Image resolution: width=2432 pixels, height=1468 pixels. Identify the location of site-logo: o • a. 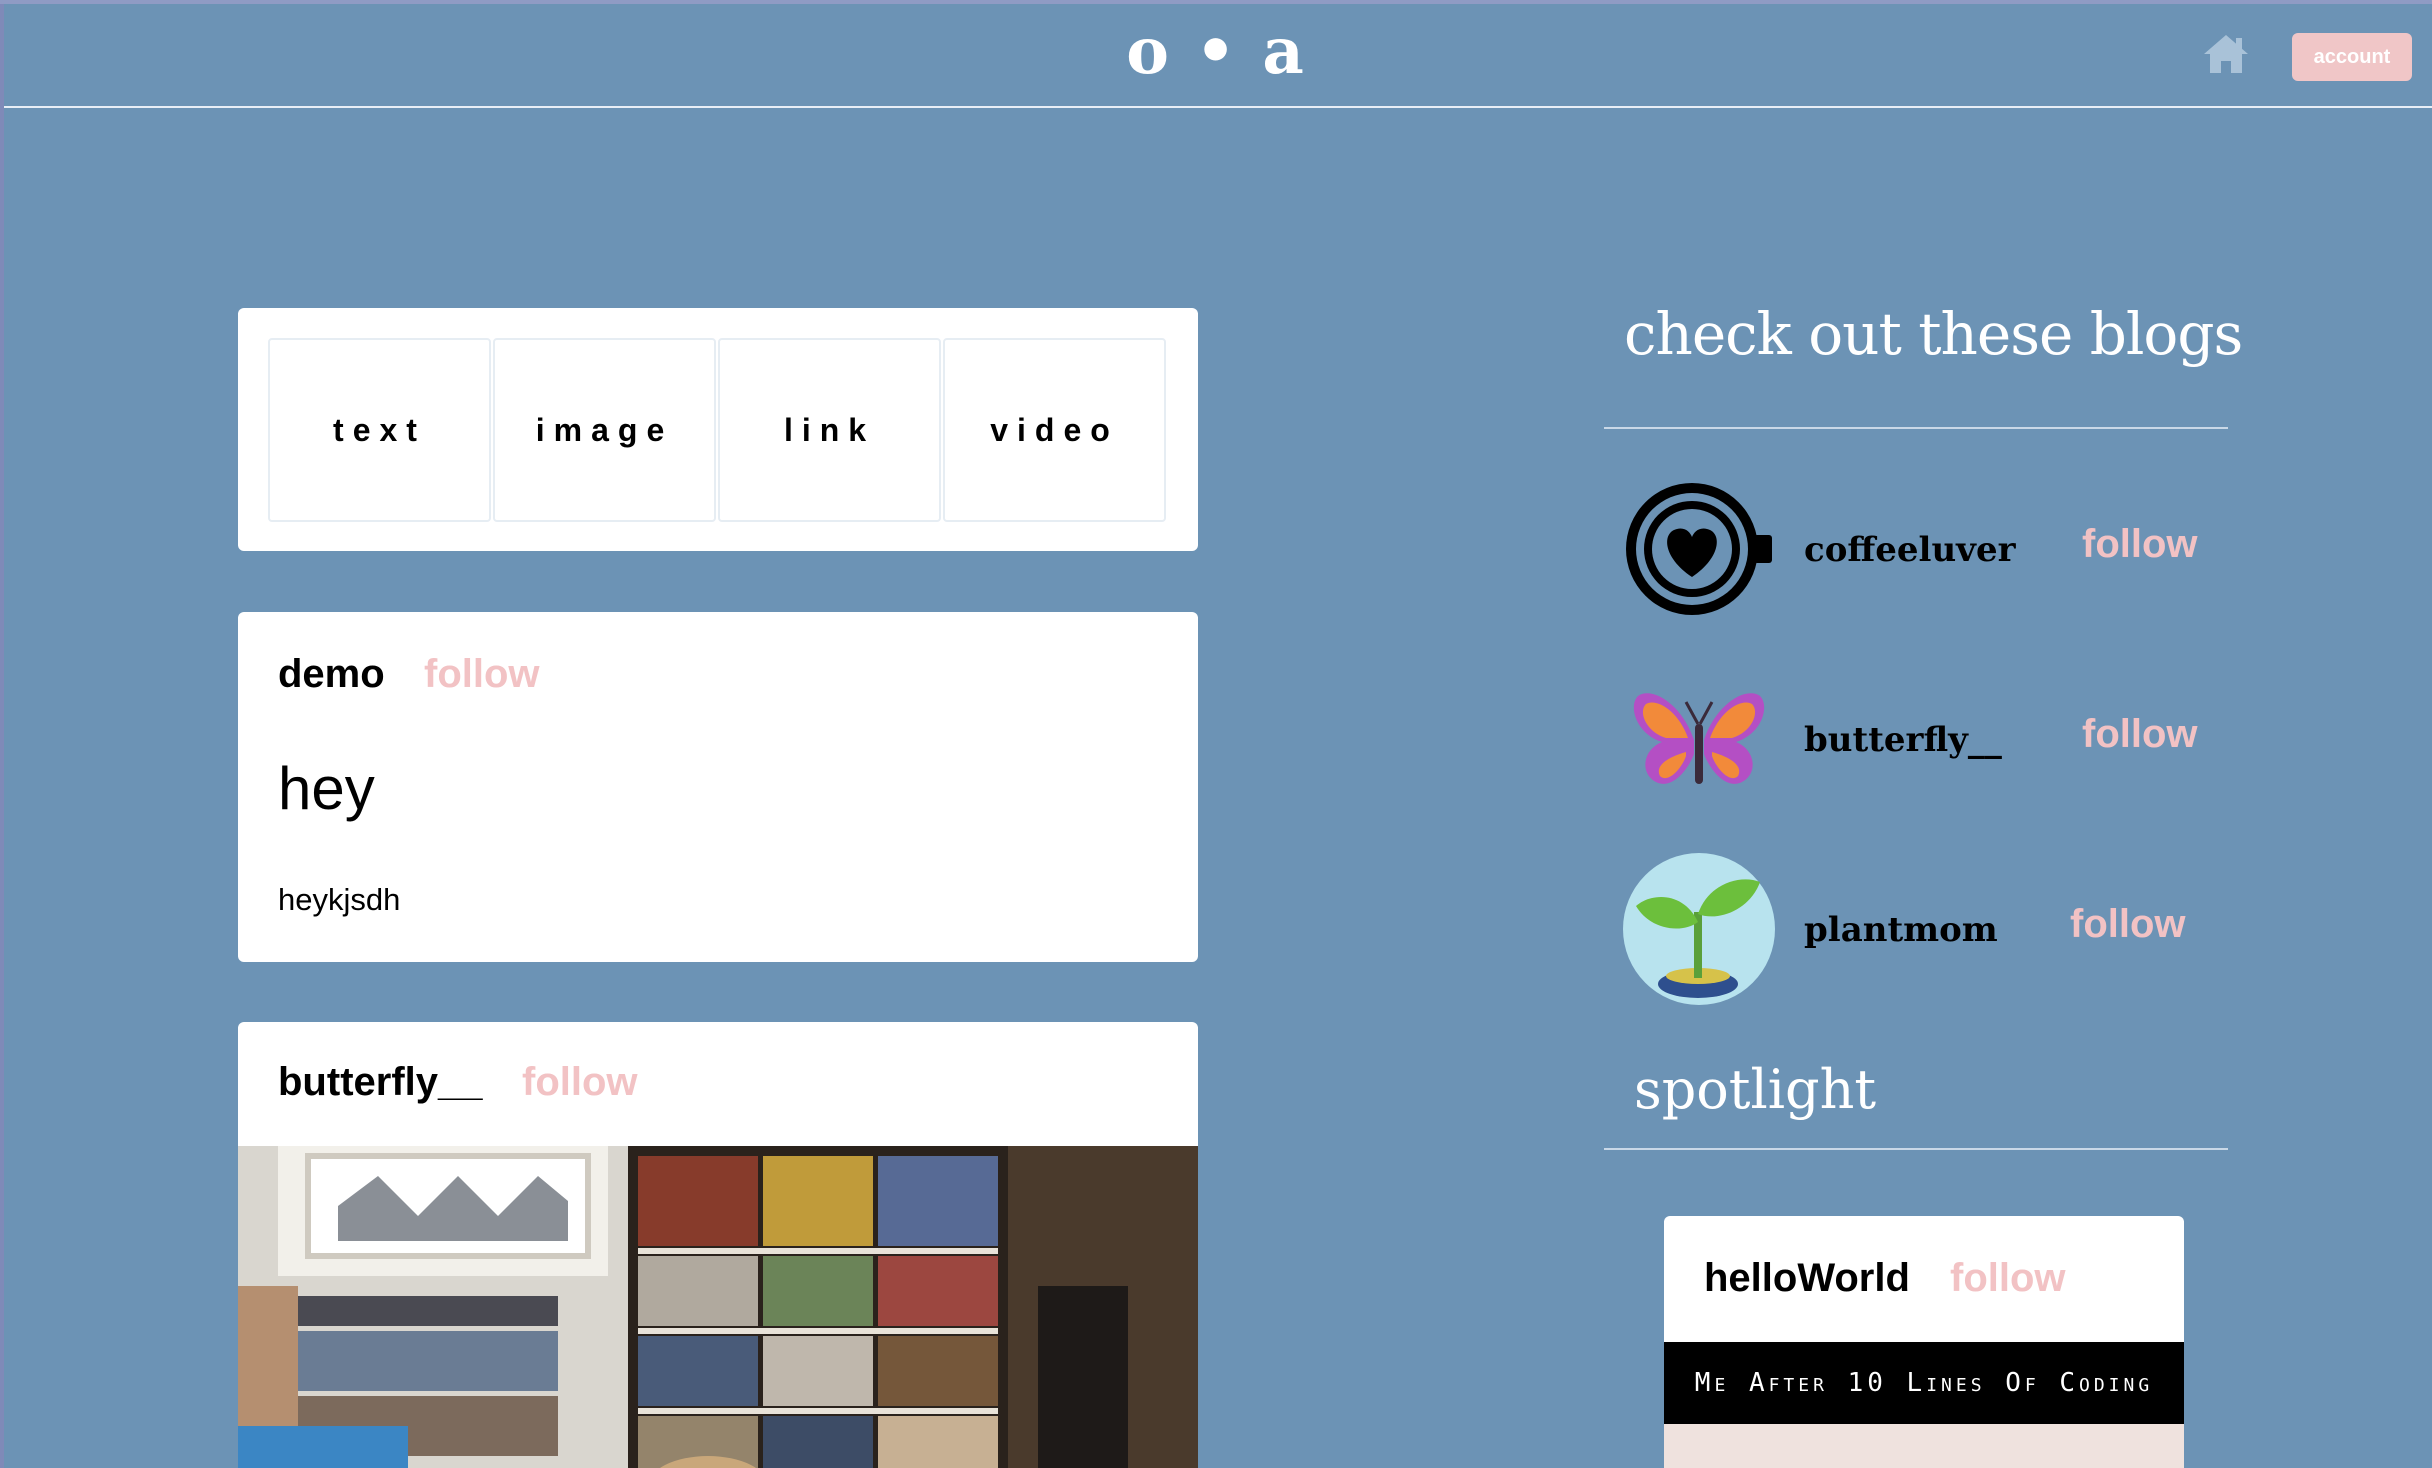
(1216, 51).